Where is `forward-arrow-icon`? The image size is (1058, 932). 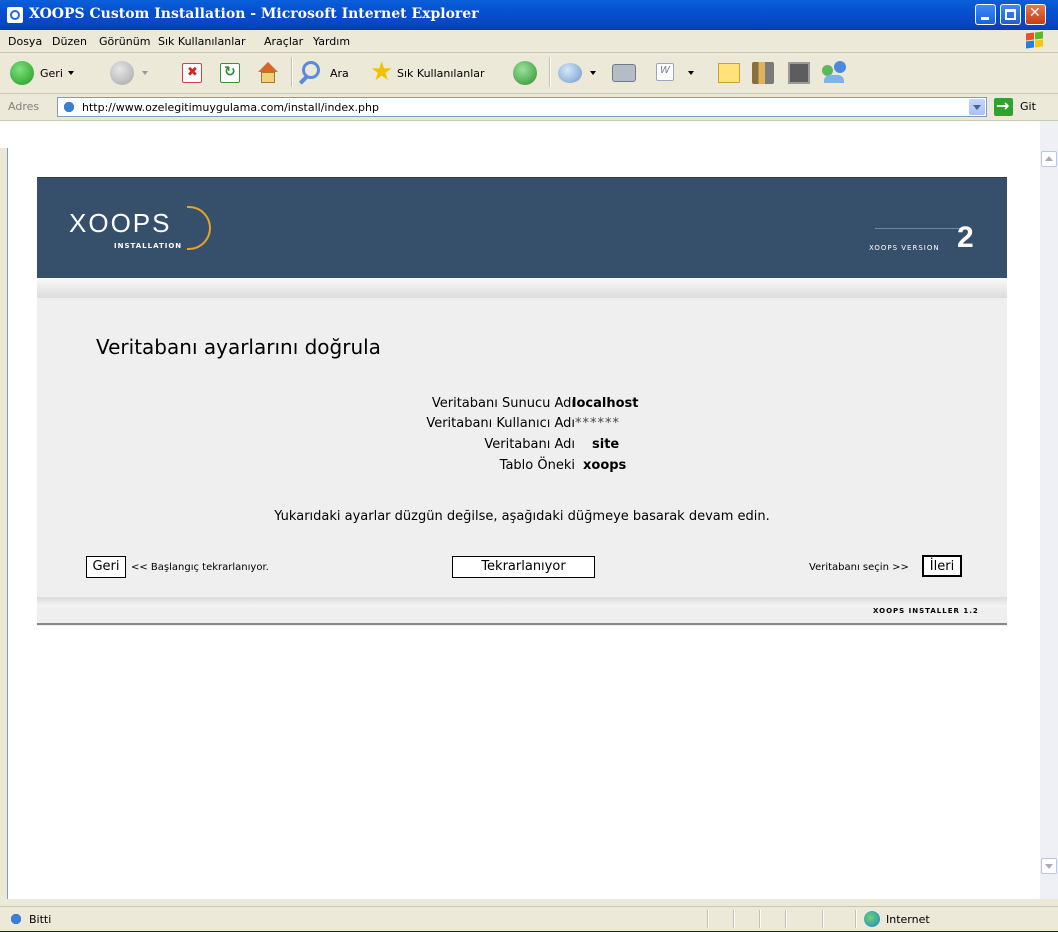
forward-arrow-icon is located at coordinates (122, 73).